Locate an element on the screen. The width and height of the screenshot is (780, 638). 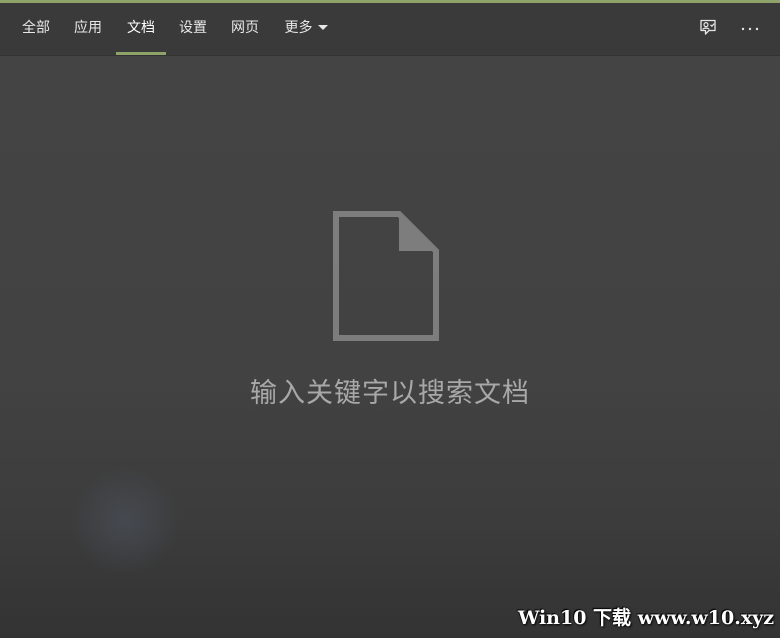
more-options-button is located at coordinates (750, 28).